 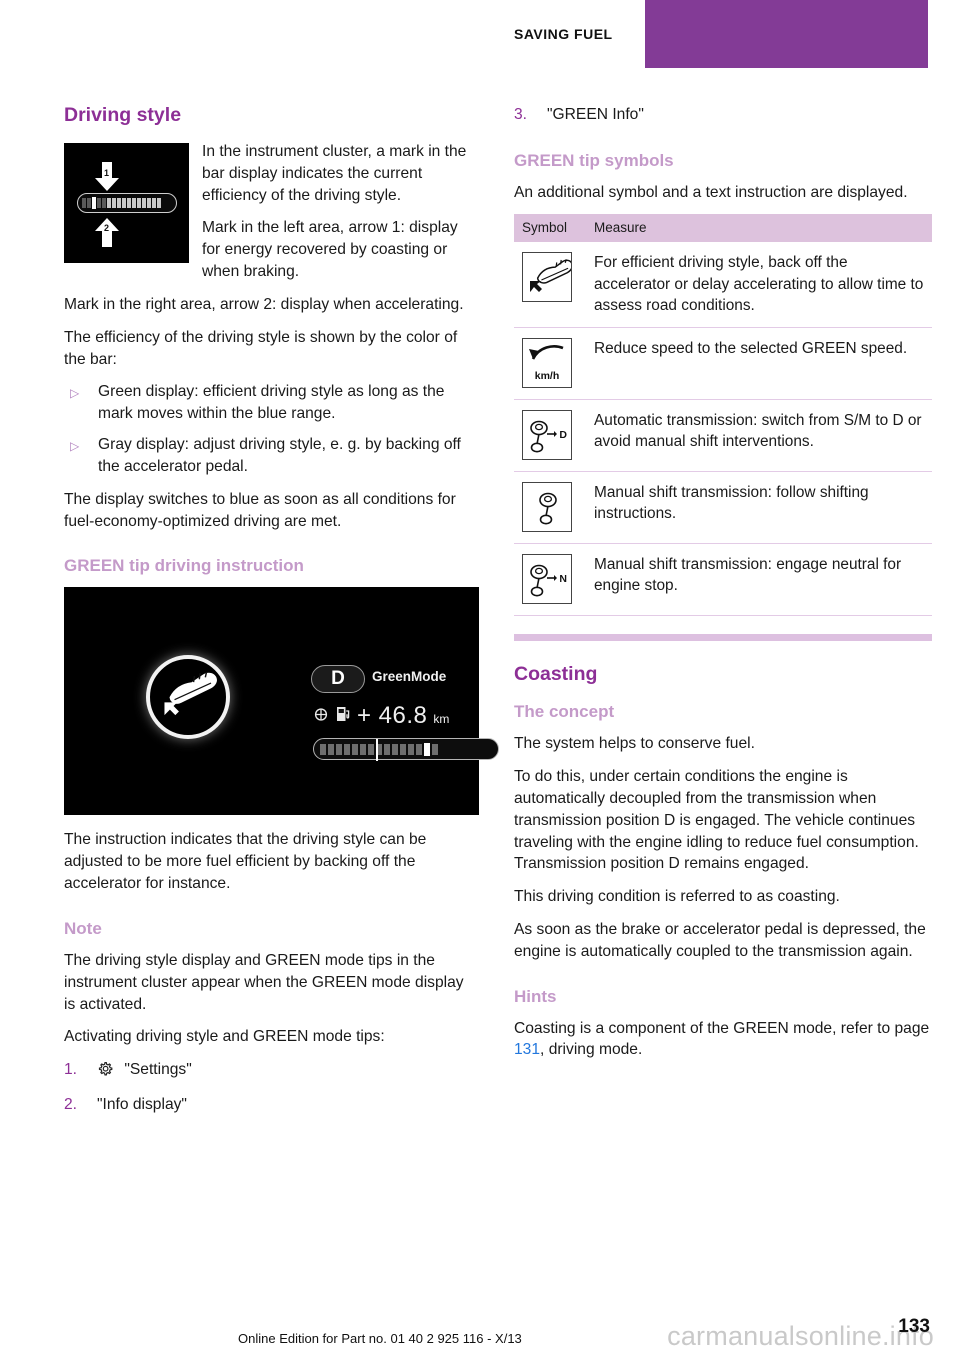 What do you see at coordinates (271, 1105) in the screenshot?
I see `list-item-step-2: 2. "Info display"` at bounding box center [271, 1105].